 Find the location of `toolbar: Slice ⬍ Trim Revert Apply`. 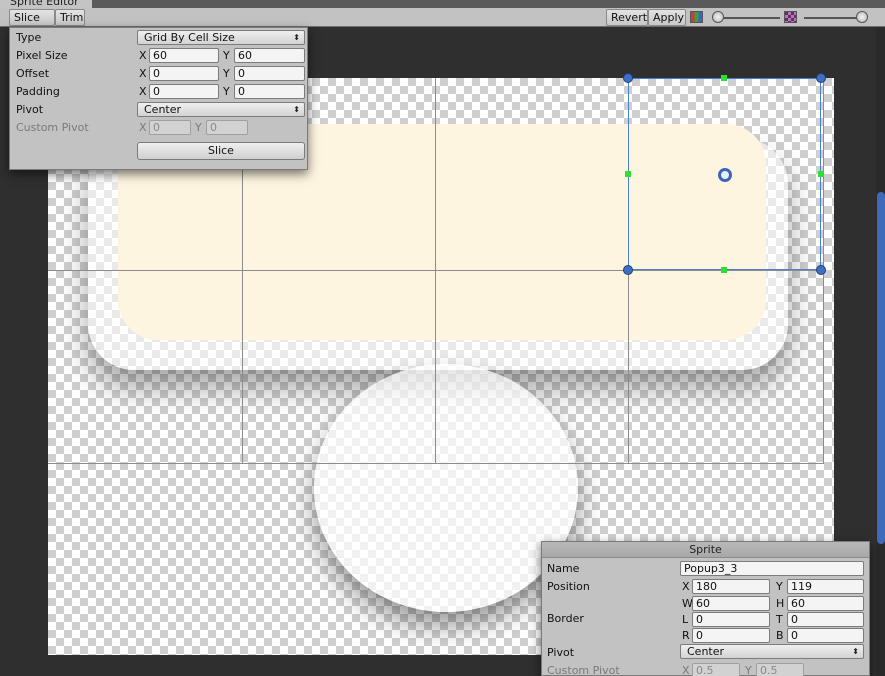

toolbar: Slice ⬍ Trim Revert Apply is located at coordinates (442, 23).